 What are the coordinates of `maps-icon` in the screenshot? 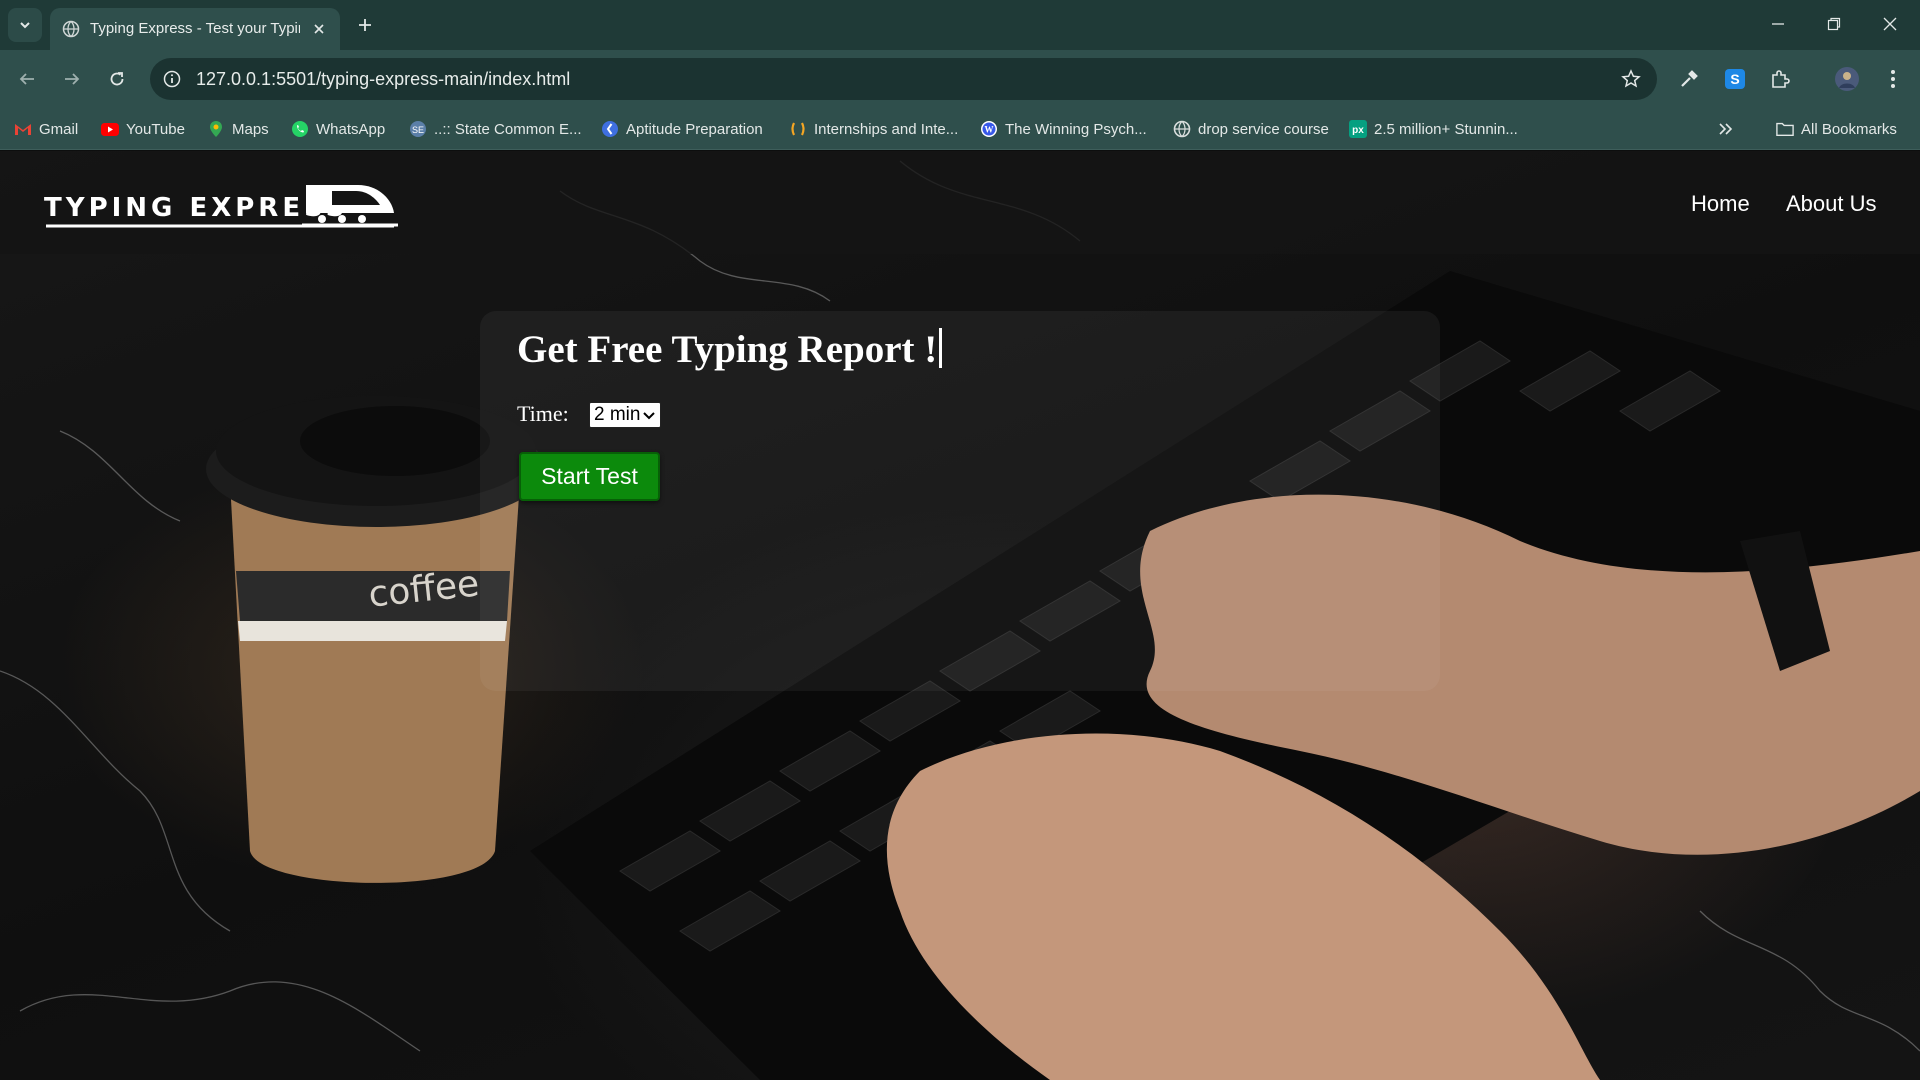 It's located at (216, 129).